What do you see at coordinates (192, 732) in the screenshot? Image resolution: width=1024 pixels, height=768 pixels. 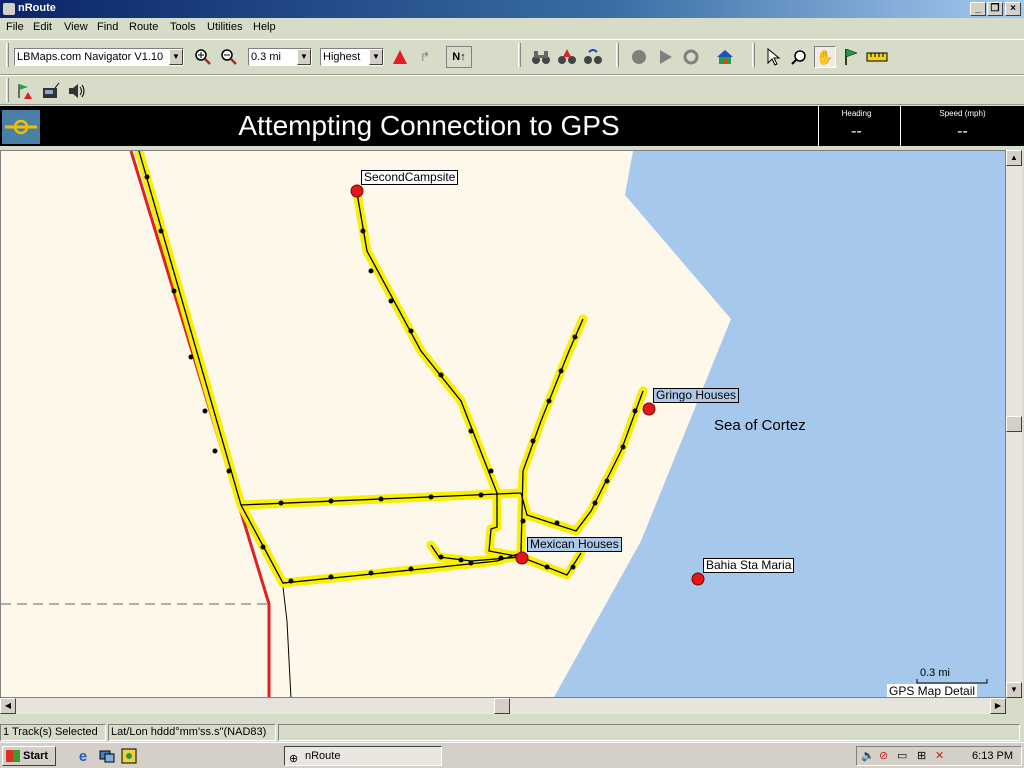 I see `coordinate-format: Lat/Lon hddd°mm'ss.s"(NAD83)` at bounding box center [192, 732].